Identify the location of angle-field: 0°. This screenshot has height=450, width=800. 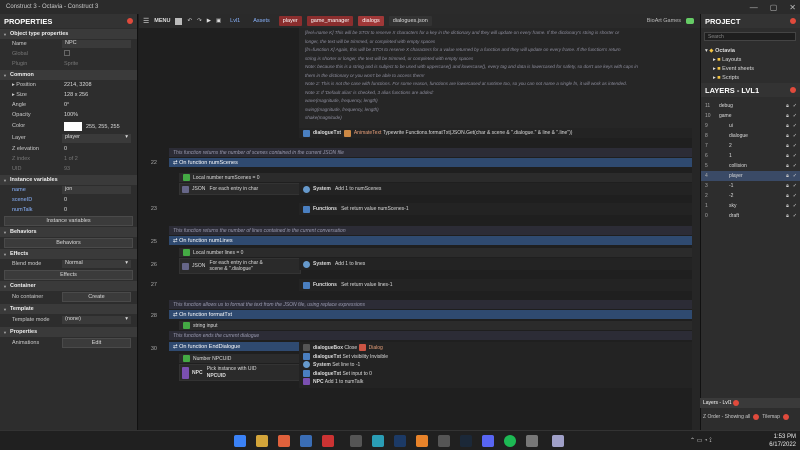
(99, 105).